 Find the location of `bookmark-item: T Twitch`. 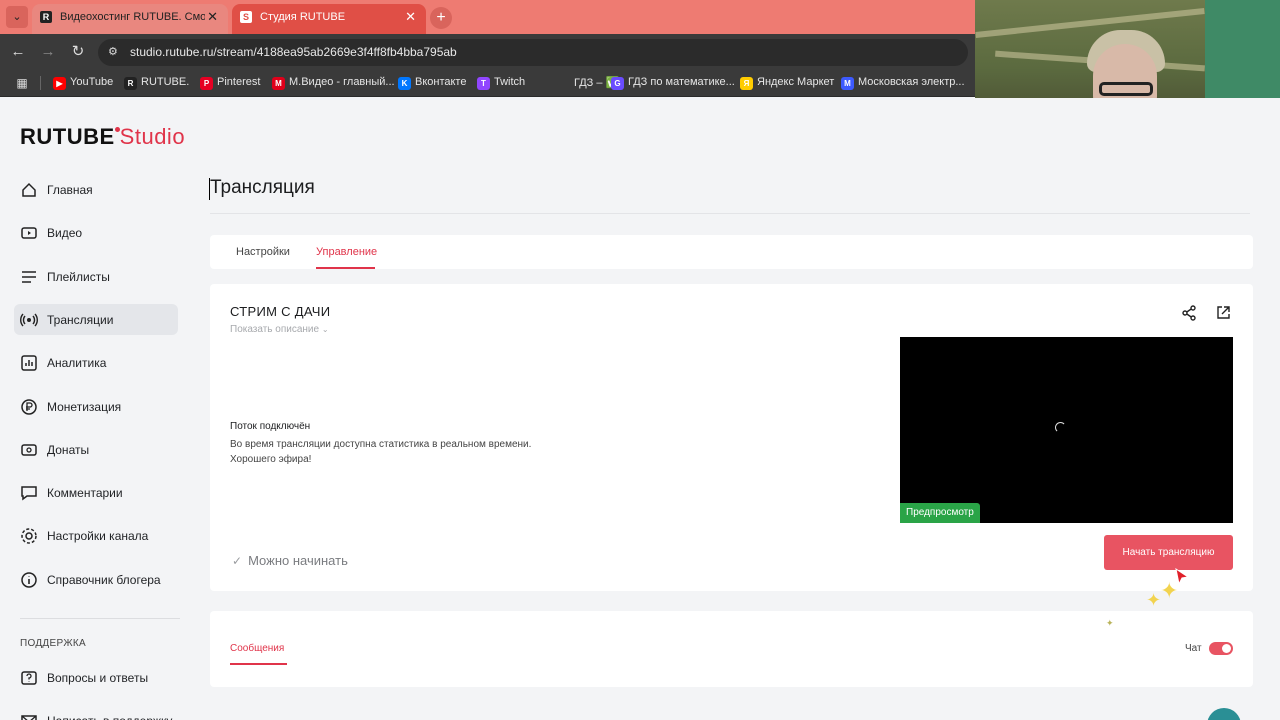

bookmark-item: T Twitch is located at coordinates (501, 83).